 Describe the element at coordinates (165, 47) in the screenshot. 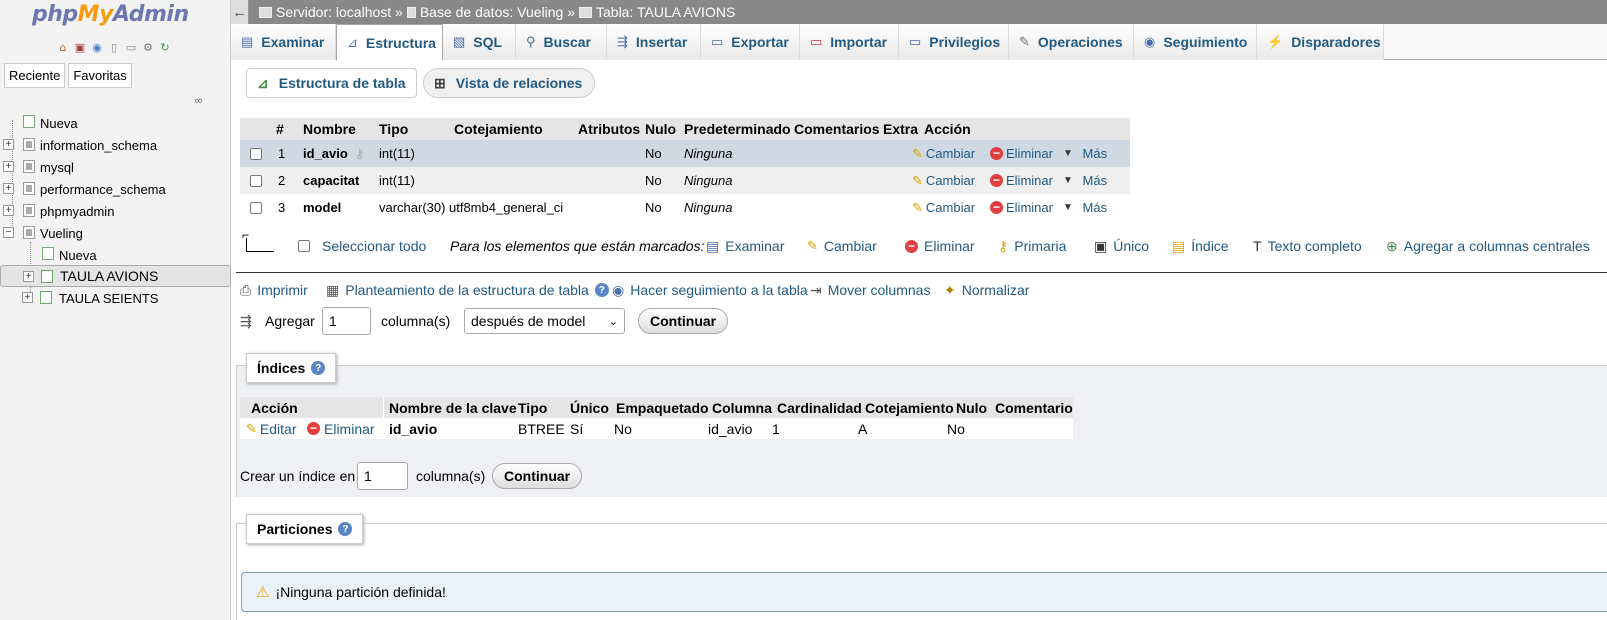

I see `reload-icon: ↻` at that location.